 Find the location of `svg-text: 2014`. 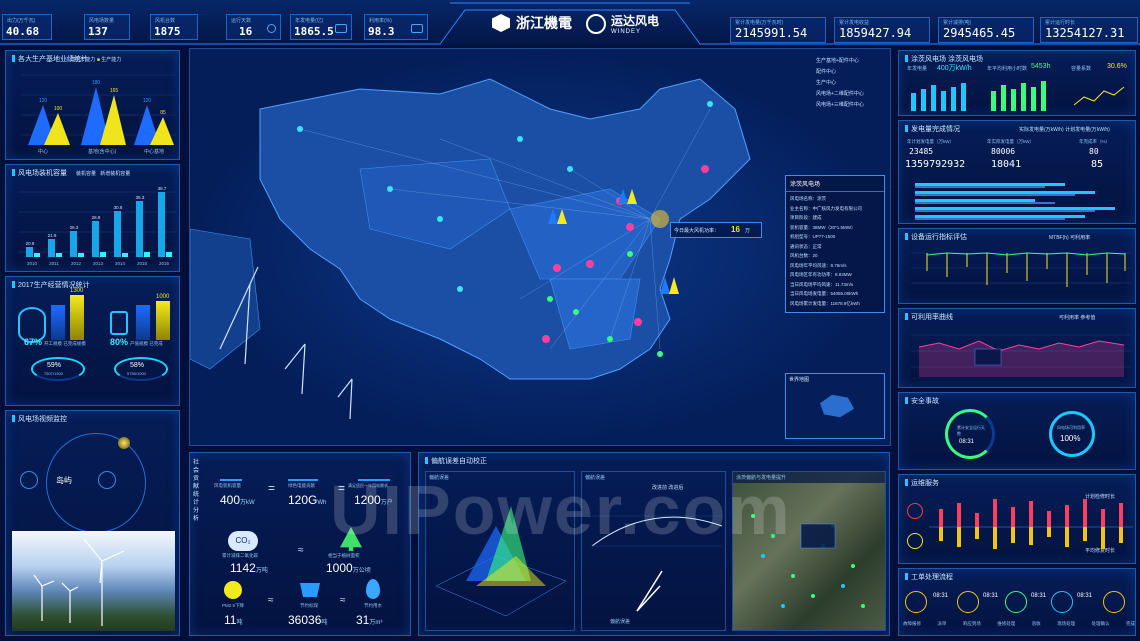

svg-text: 2014 is located at coordinates (120, 263).